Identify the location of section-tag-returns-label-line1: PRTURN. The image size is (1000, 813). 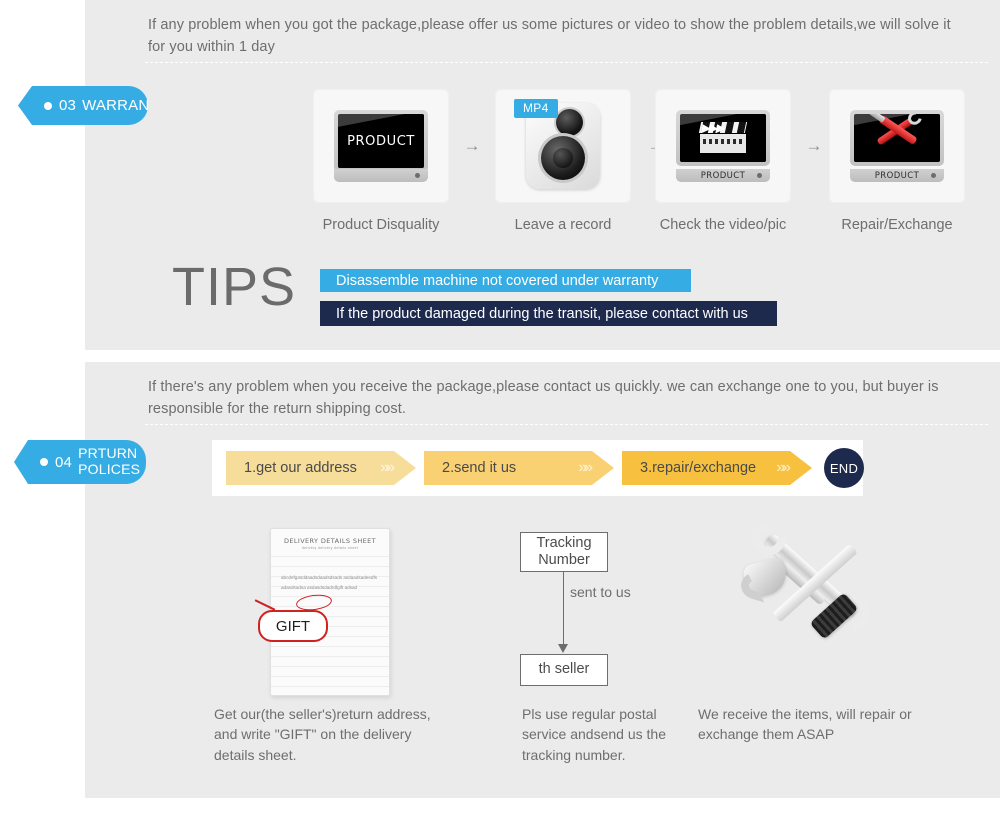
(108, 453).